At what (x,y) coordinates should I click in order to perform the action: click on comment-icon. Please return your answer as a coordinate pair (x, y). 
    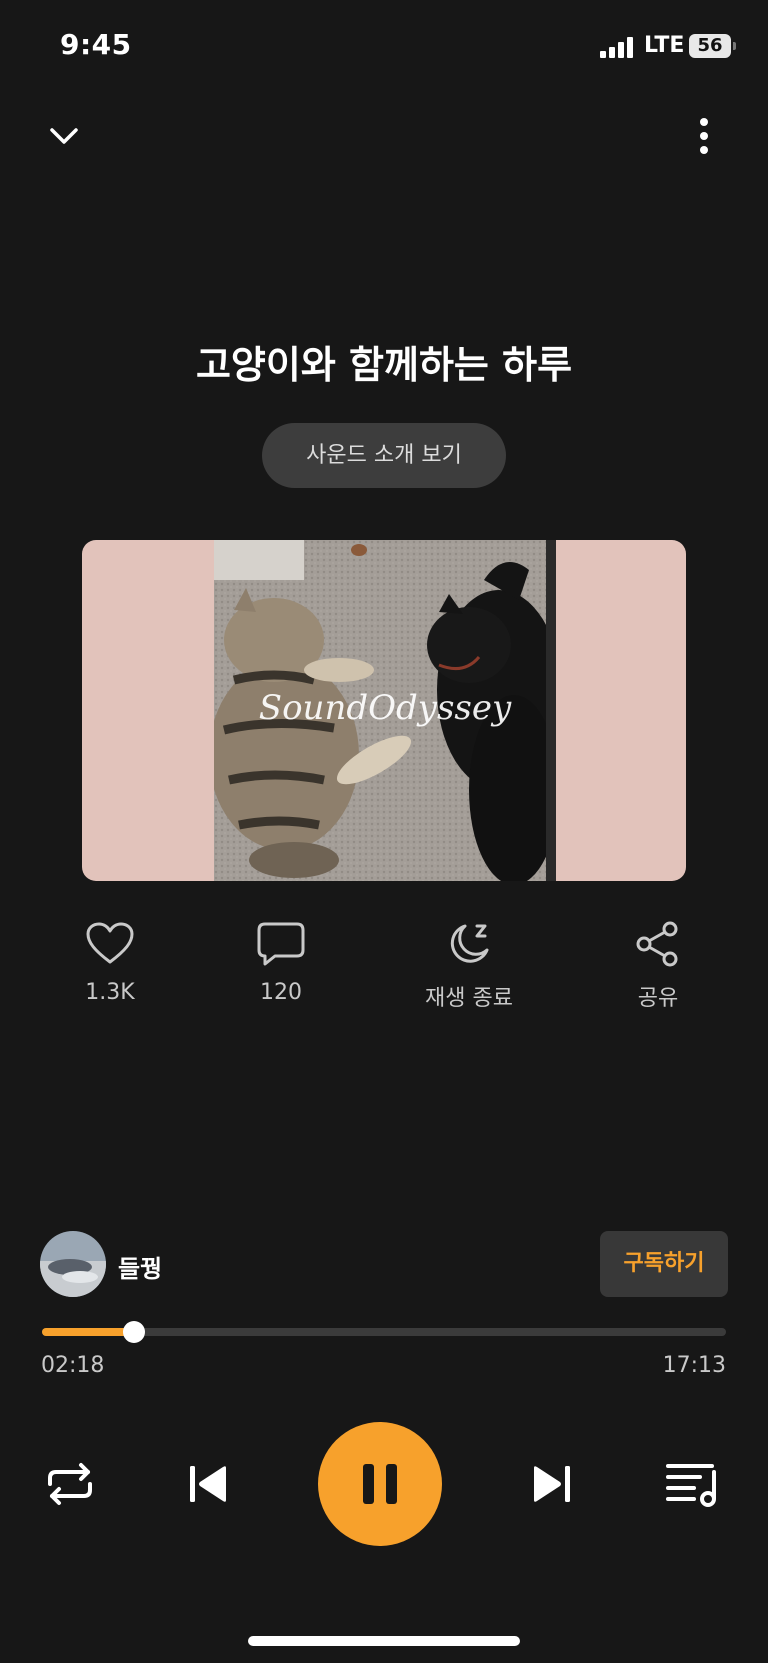
    Looking at the image, I should click on (281, 944).